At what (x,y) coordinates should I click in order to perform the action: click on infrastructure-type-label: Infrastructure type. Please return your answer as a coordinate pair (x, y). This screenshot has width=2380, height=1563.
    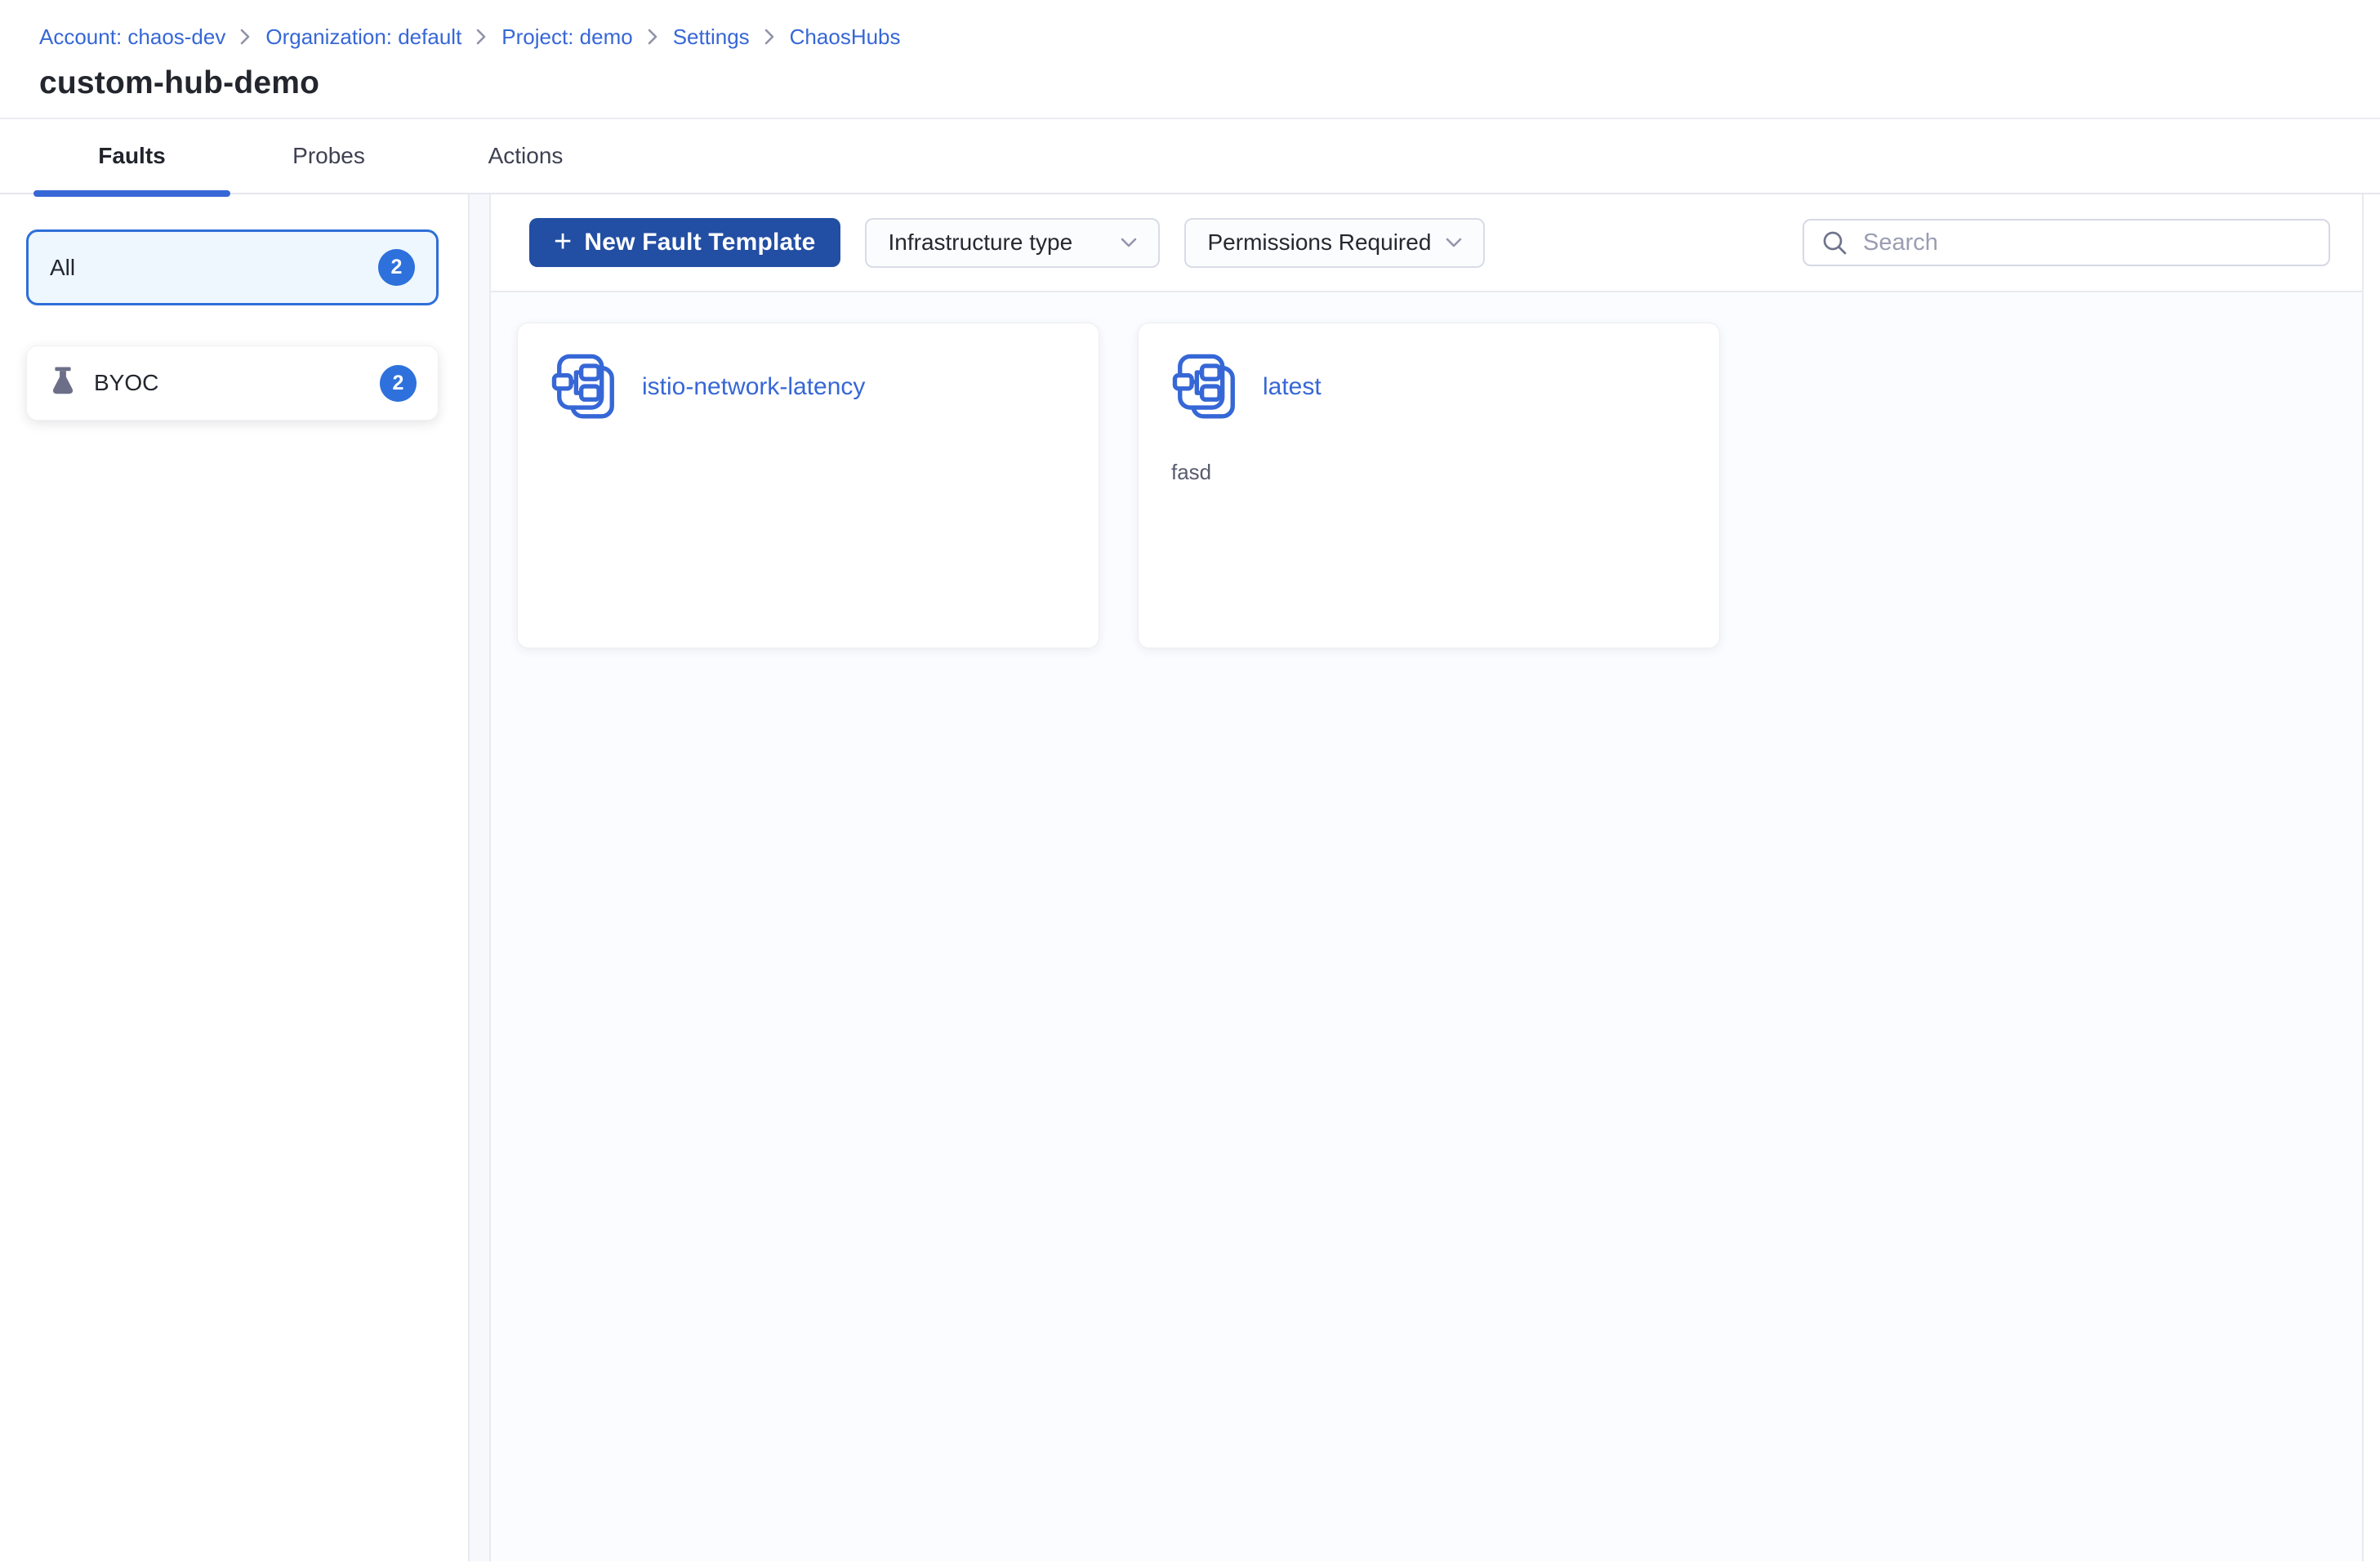
    Looking at the image, I should click on (981, 242).